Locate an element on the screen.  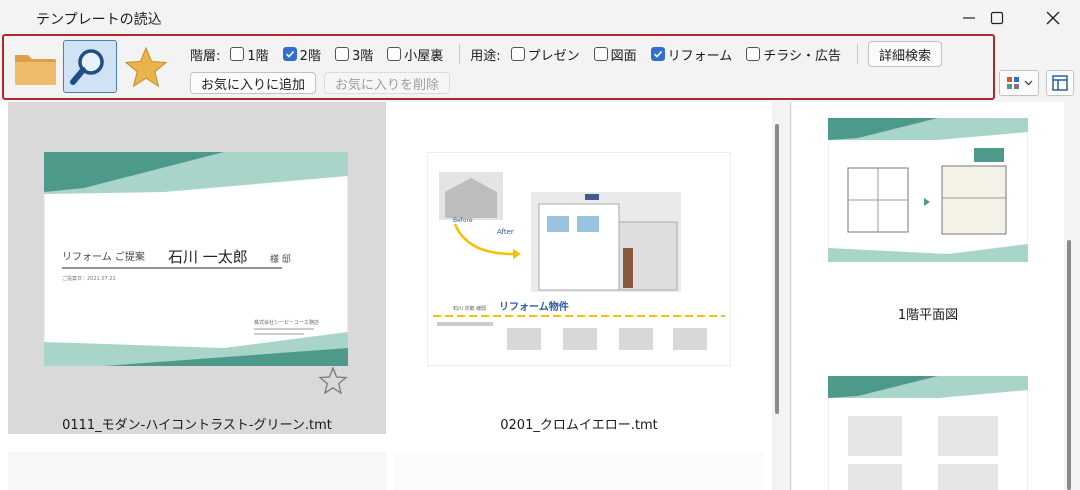
favorites-button is located at coordinates (146, 66).